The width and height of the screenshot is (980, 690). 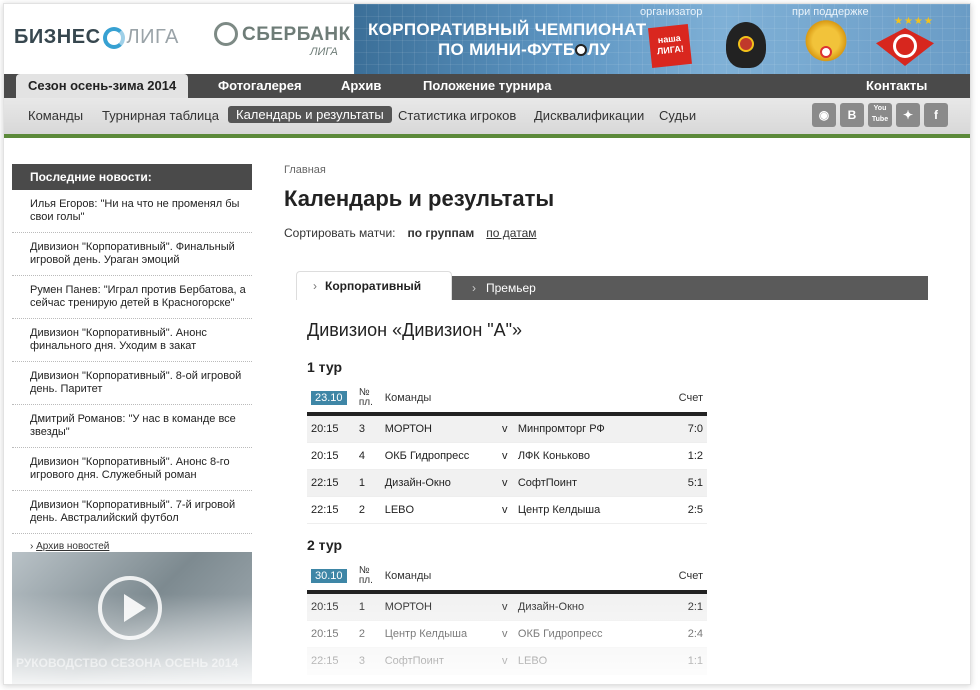 I want to click on archive-link-wrap: › Архив новостей, so click(x=70, y=546).